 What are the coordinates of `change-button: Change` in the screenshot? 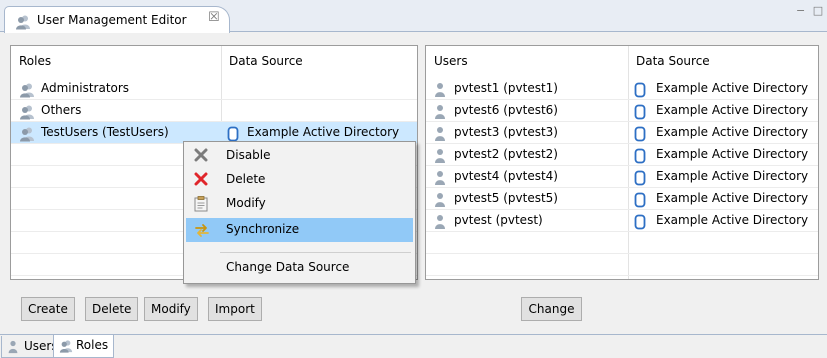 It's located at (551, 309).